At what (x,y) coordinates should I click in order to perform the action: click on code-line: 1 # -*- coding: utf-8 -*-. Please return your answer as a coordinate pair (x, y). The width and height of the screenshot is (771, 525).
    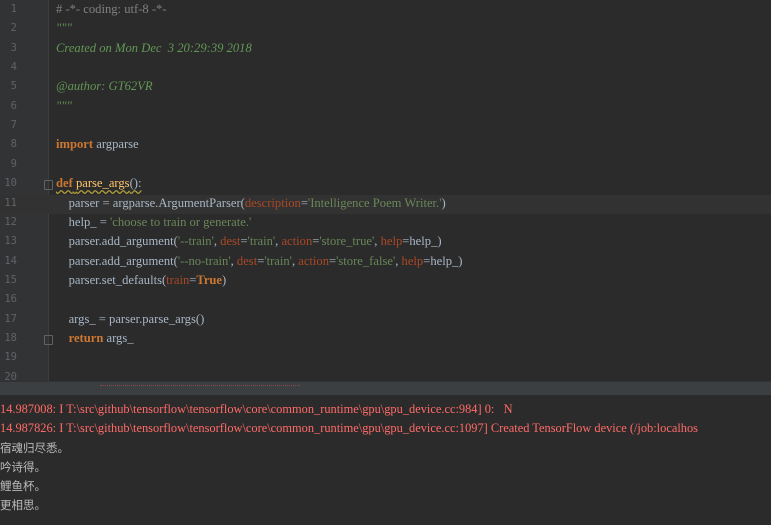
    Looking at the image, I should click on (385, 10).